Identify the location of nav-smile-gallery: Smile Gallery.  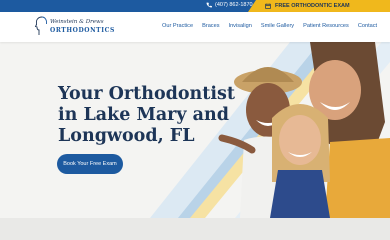
(277, 26).